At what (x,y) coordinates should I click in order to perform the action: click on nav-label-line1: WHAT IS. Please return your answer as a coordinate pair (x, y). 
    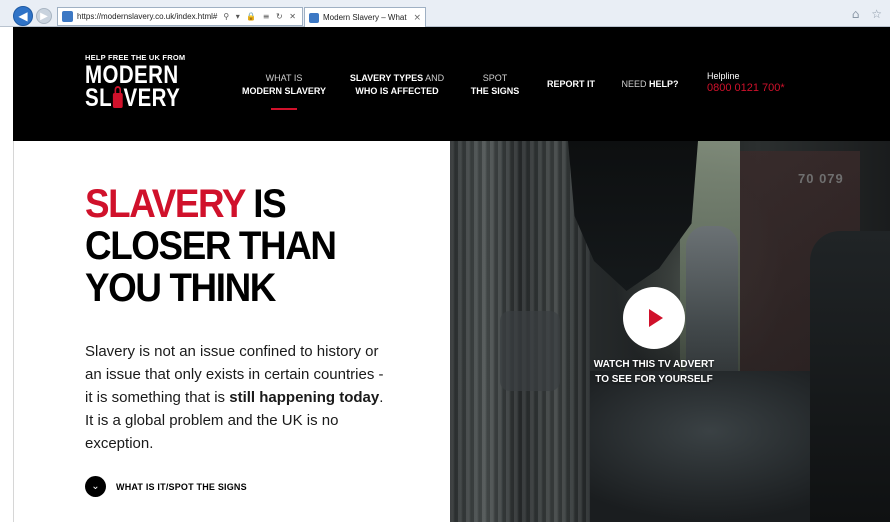
    Looking at the image, I should click on (284, 78).